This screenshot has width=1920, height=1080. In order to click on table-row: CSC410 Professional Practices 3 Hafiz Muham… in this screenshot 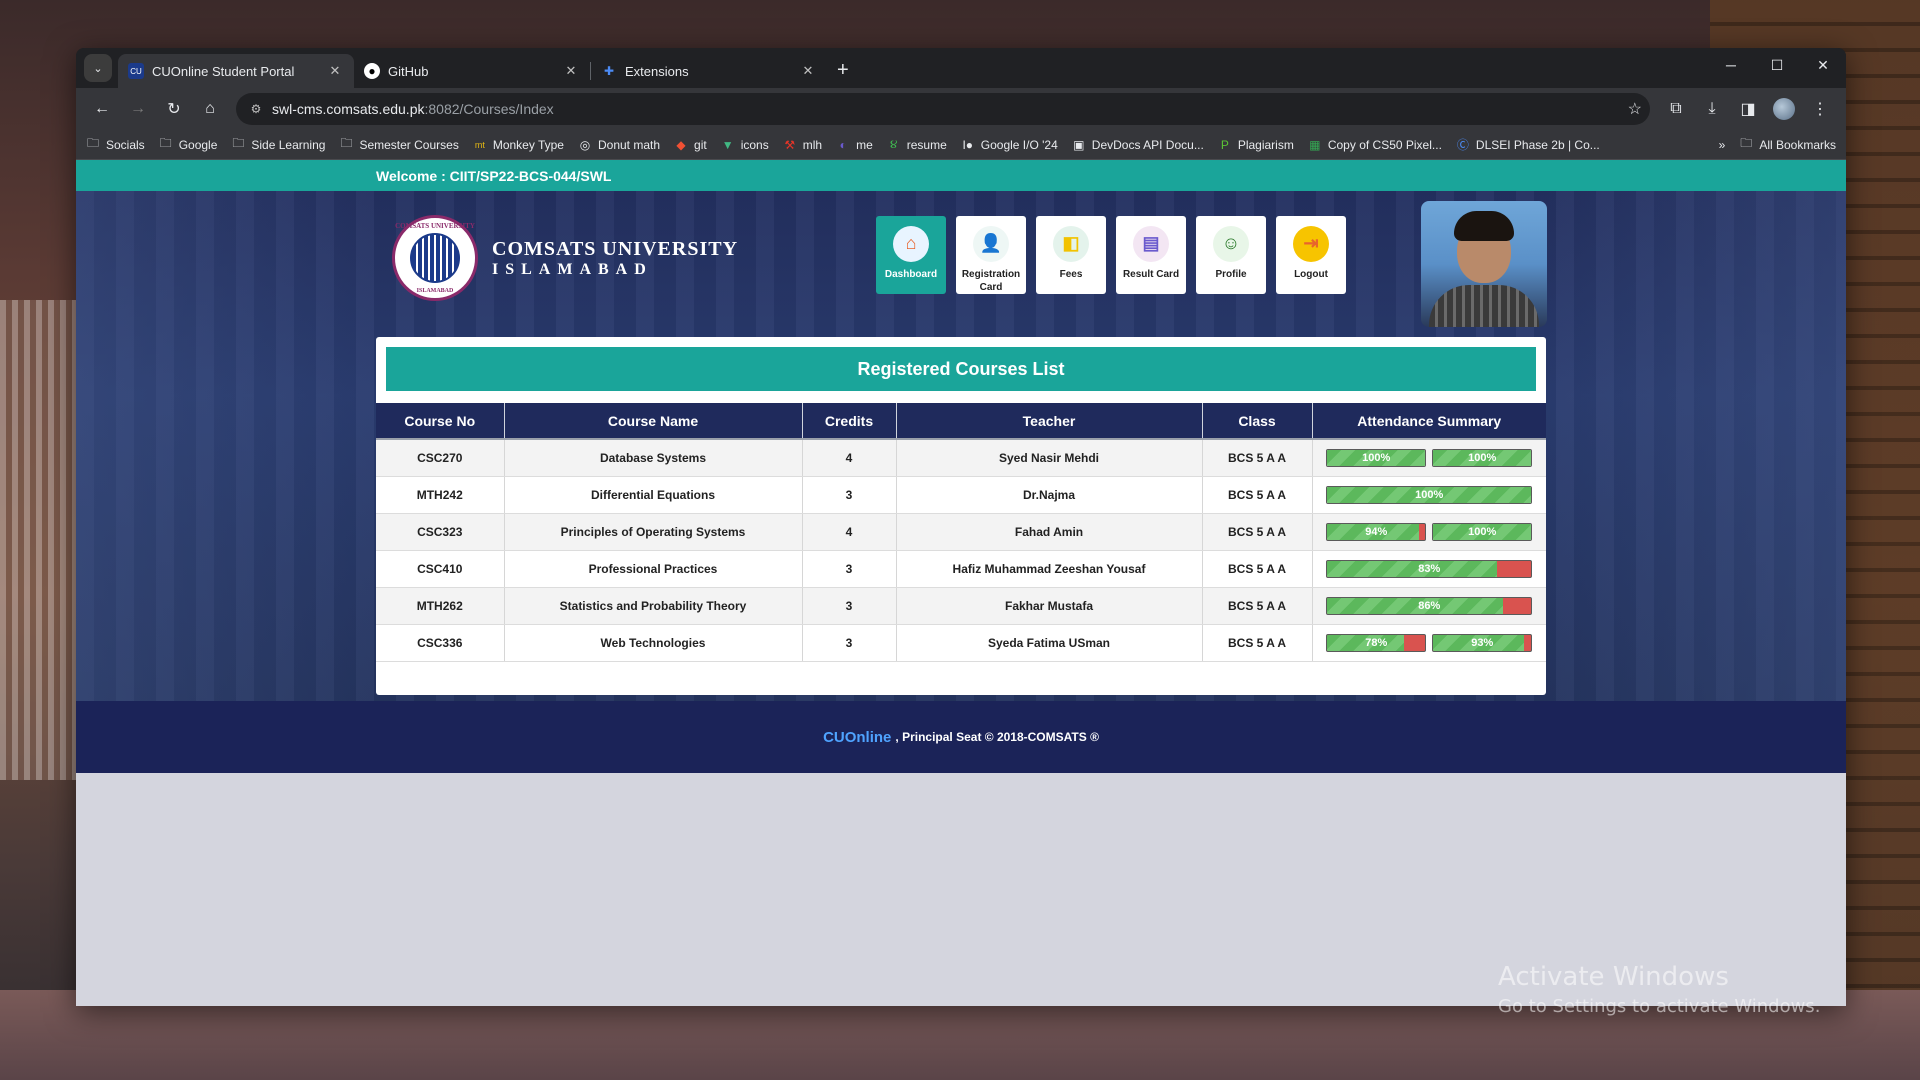, I will do `click(961, 569)`.